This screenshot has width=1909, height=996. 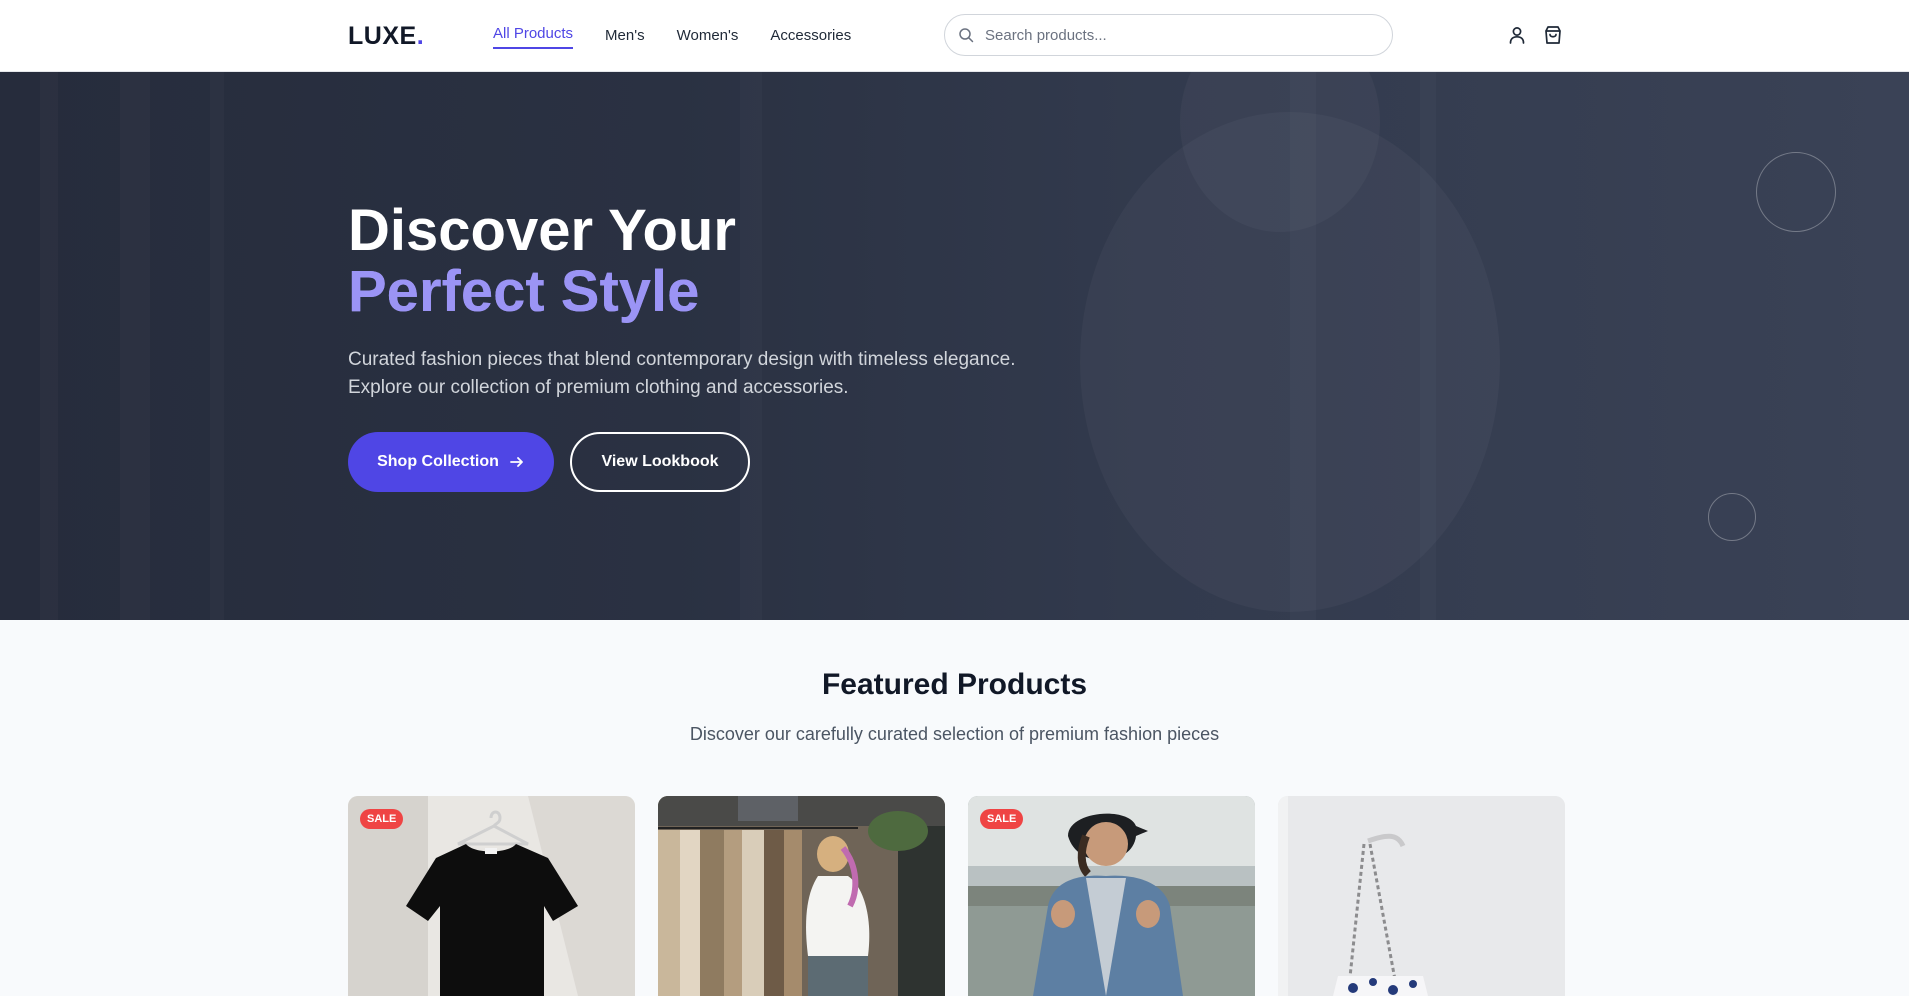 I want to click on featured-title: Featured Products, so click(x=954, y=684).